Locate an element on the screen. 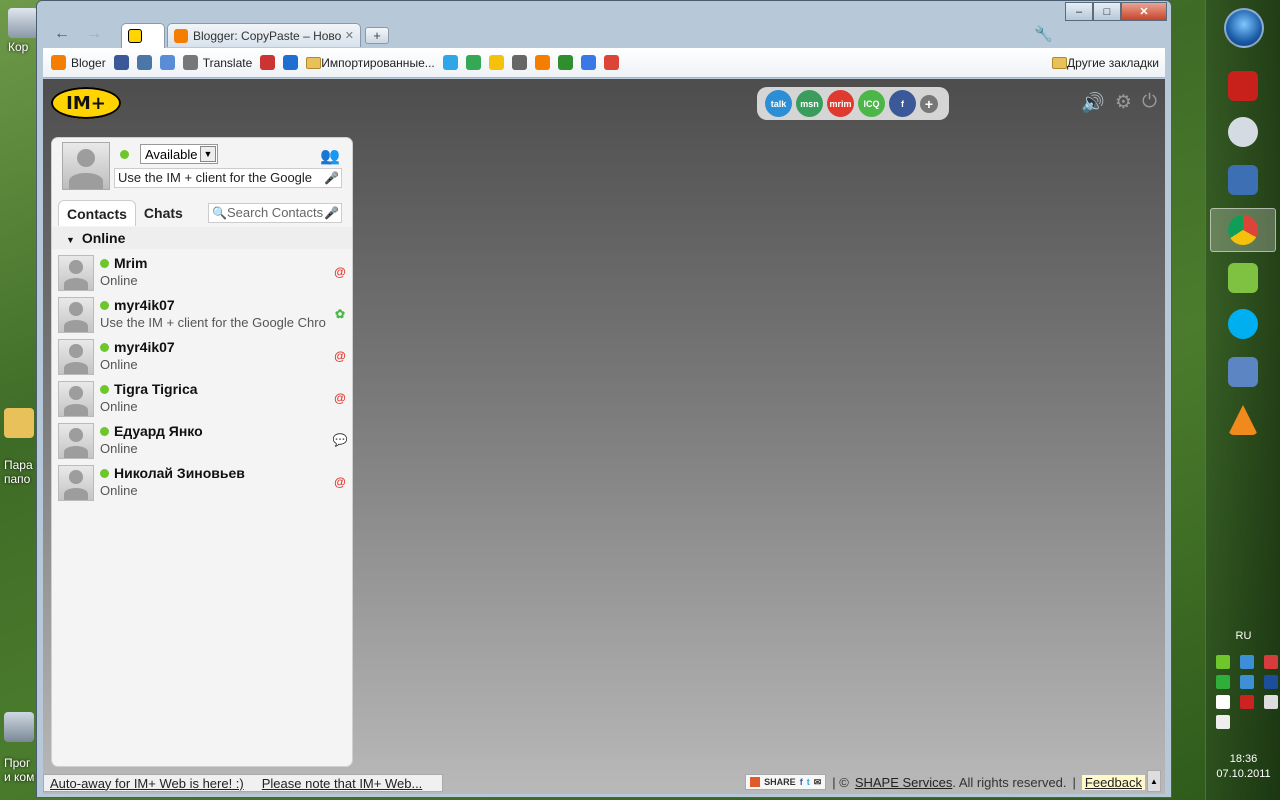 The width and height of the screenshot is (1280, 800). close-tab-icon: ✕ is located at coordinates (349, 35).